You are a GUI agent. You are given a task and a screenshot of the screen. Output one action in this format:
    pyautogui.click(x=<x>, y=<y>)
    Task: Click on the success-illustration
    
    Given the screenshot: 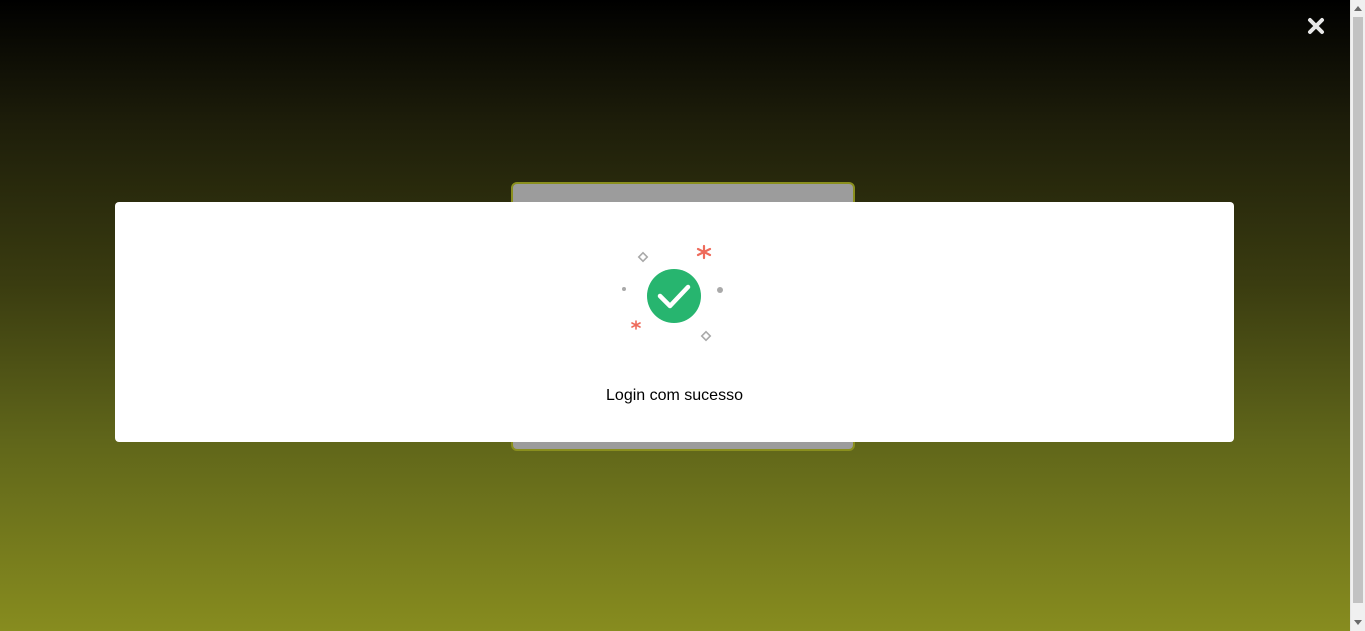 What is the action you would take?
    pyautogui.click(x=674, y=295)
    